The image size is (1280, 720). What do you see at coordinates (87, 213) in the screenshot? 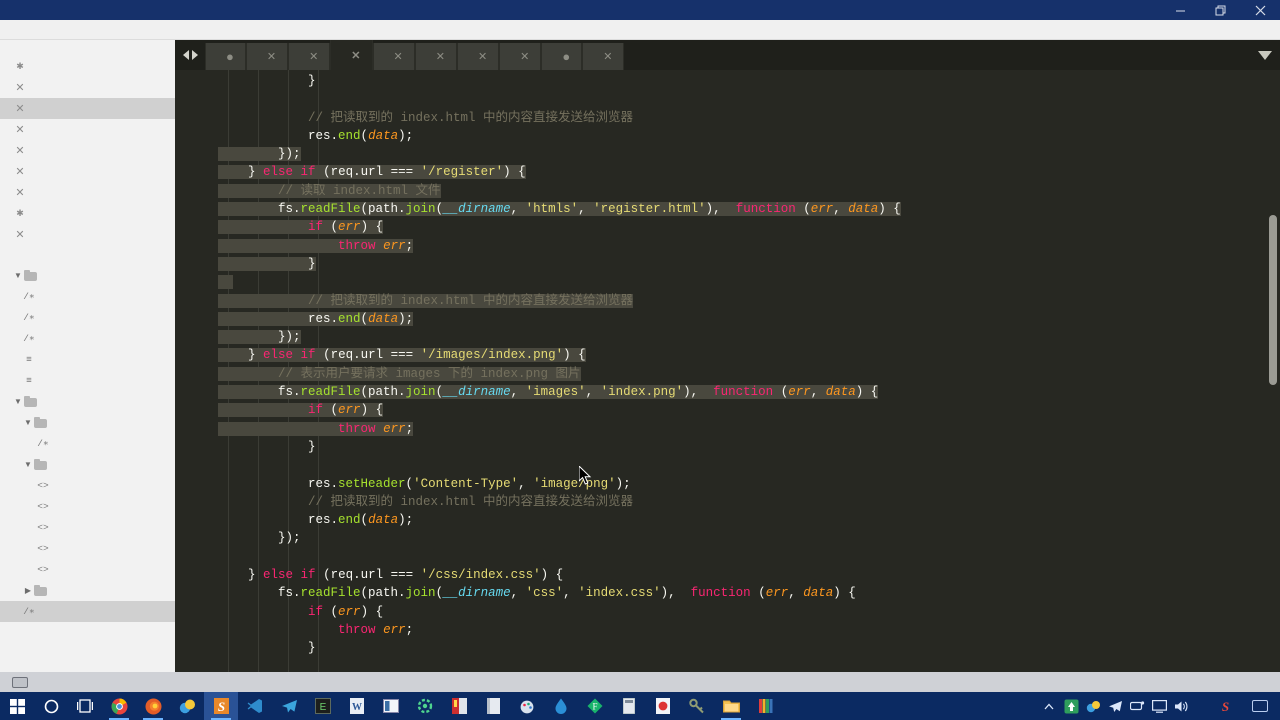
I see `open-file-item: ✱` at bounding box center [87, 213].